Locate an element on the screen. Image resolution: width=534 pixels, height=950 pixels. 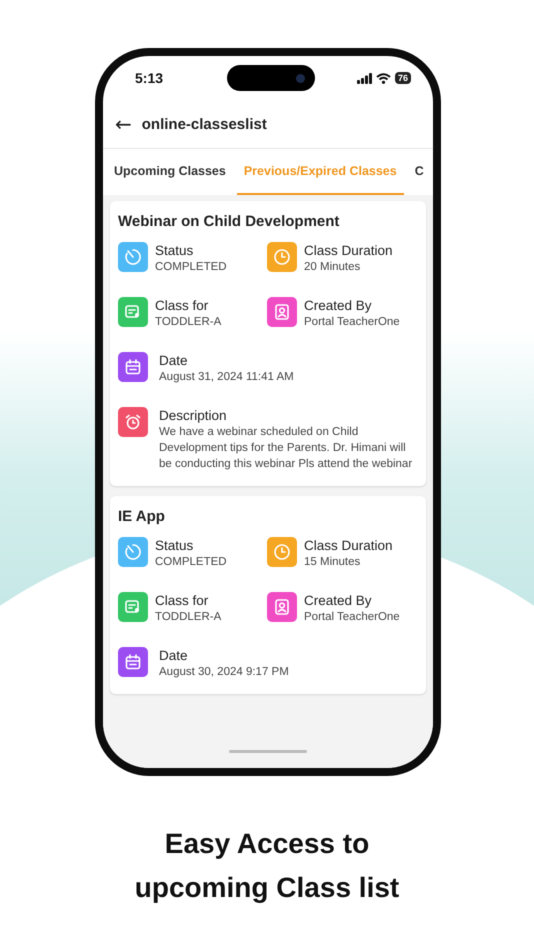
status-time: 5:13 is located at coordinates (149, 78).